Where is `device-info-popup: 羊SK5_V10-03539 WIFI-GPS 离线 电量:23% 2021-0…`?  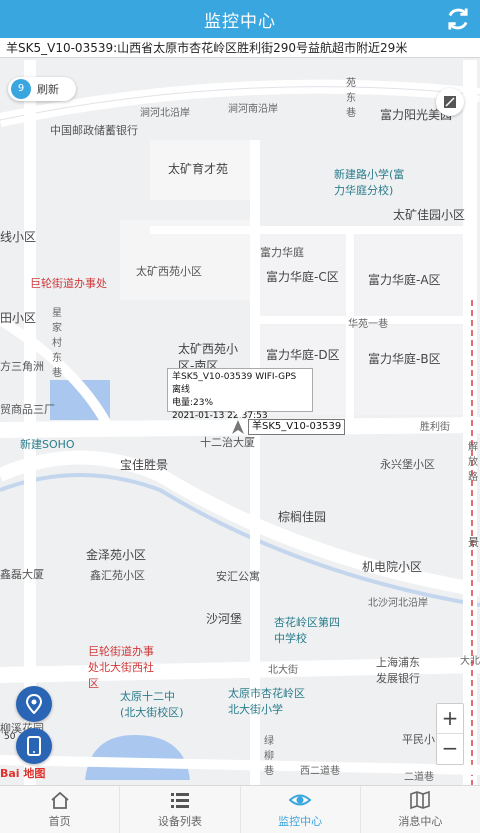
device-info-popup: 羊SK5_V10-03539 WIFI-GPS 离线 电量:23% 2021-0… is located at coordinates (240, 394).